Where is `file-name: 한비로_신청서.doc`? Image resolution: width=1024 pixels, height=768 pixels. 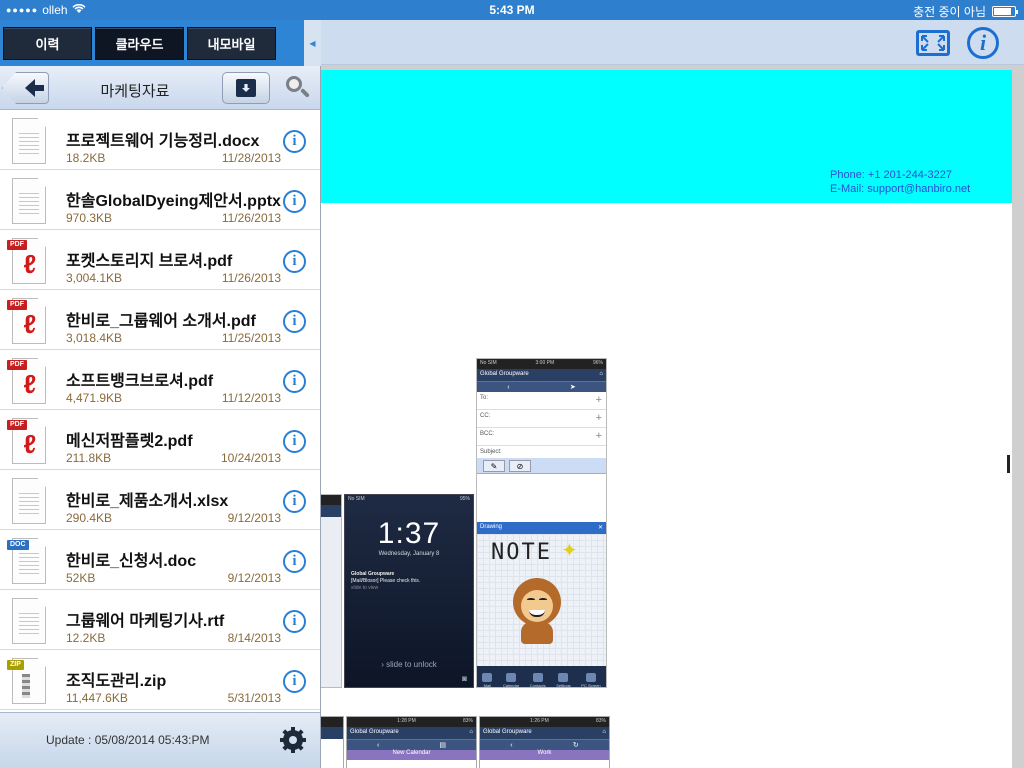
file-name: 한비로_신청서.doc is located at coordinates (131, 561).